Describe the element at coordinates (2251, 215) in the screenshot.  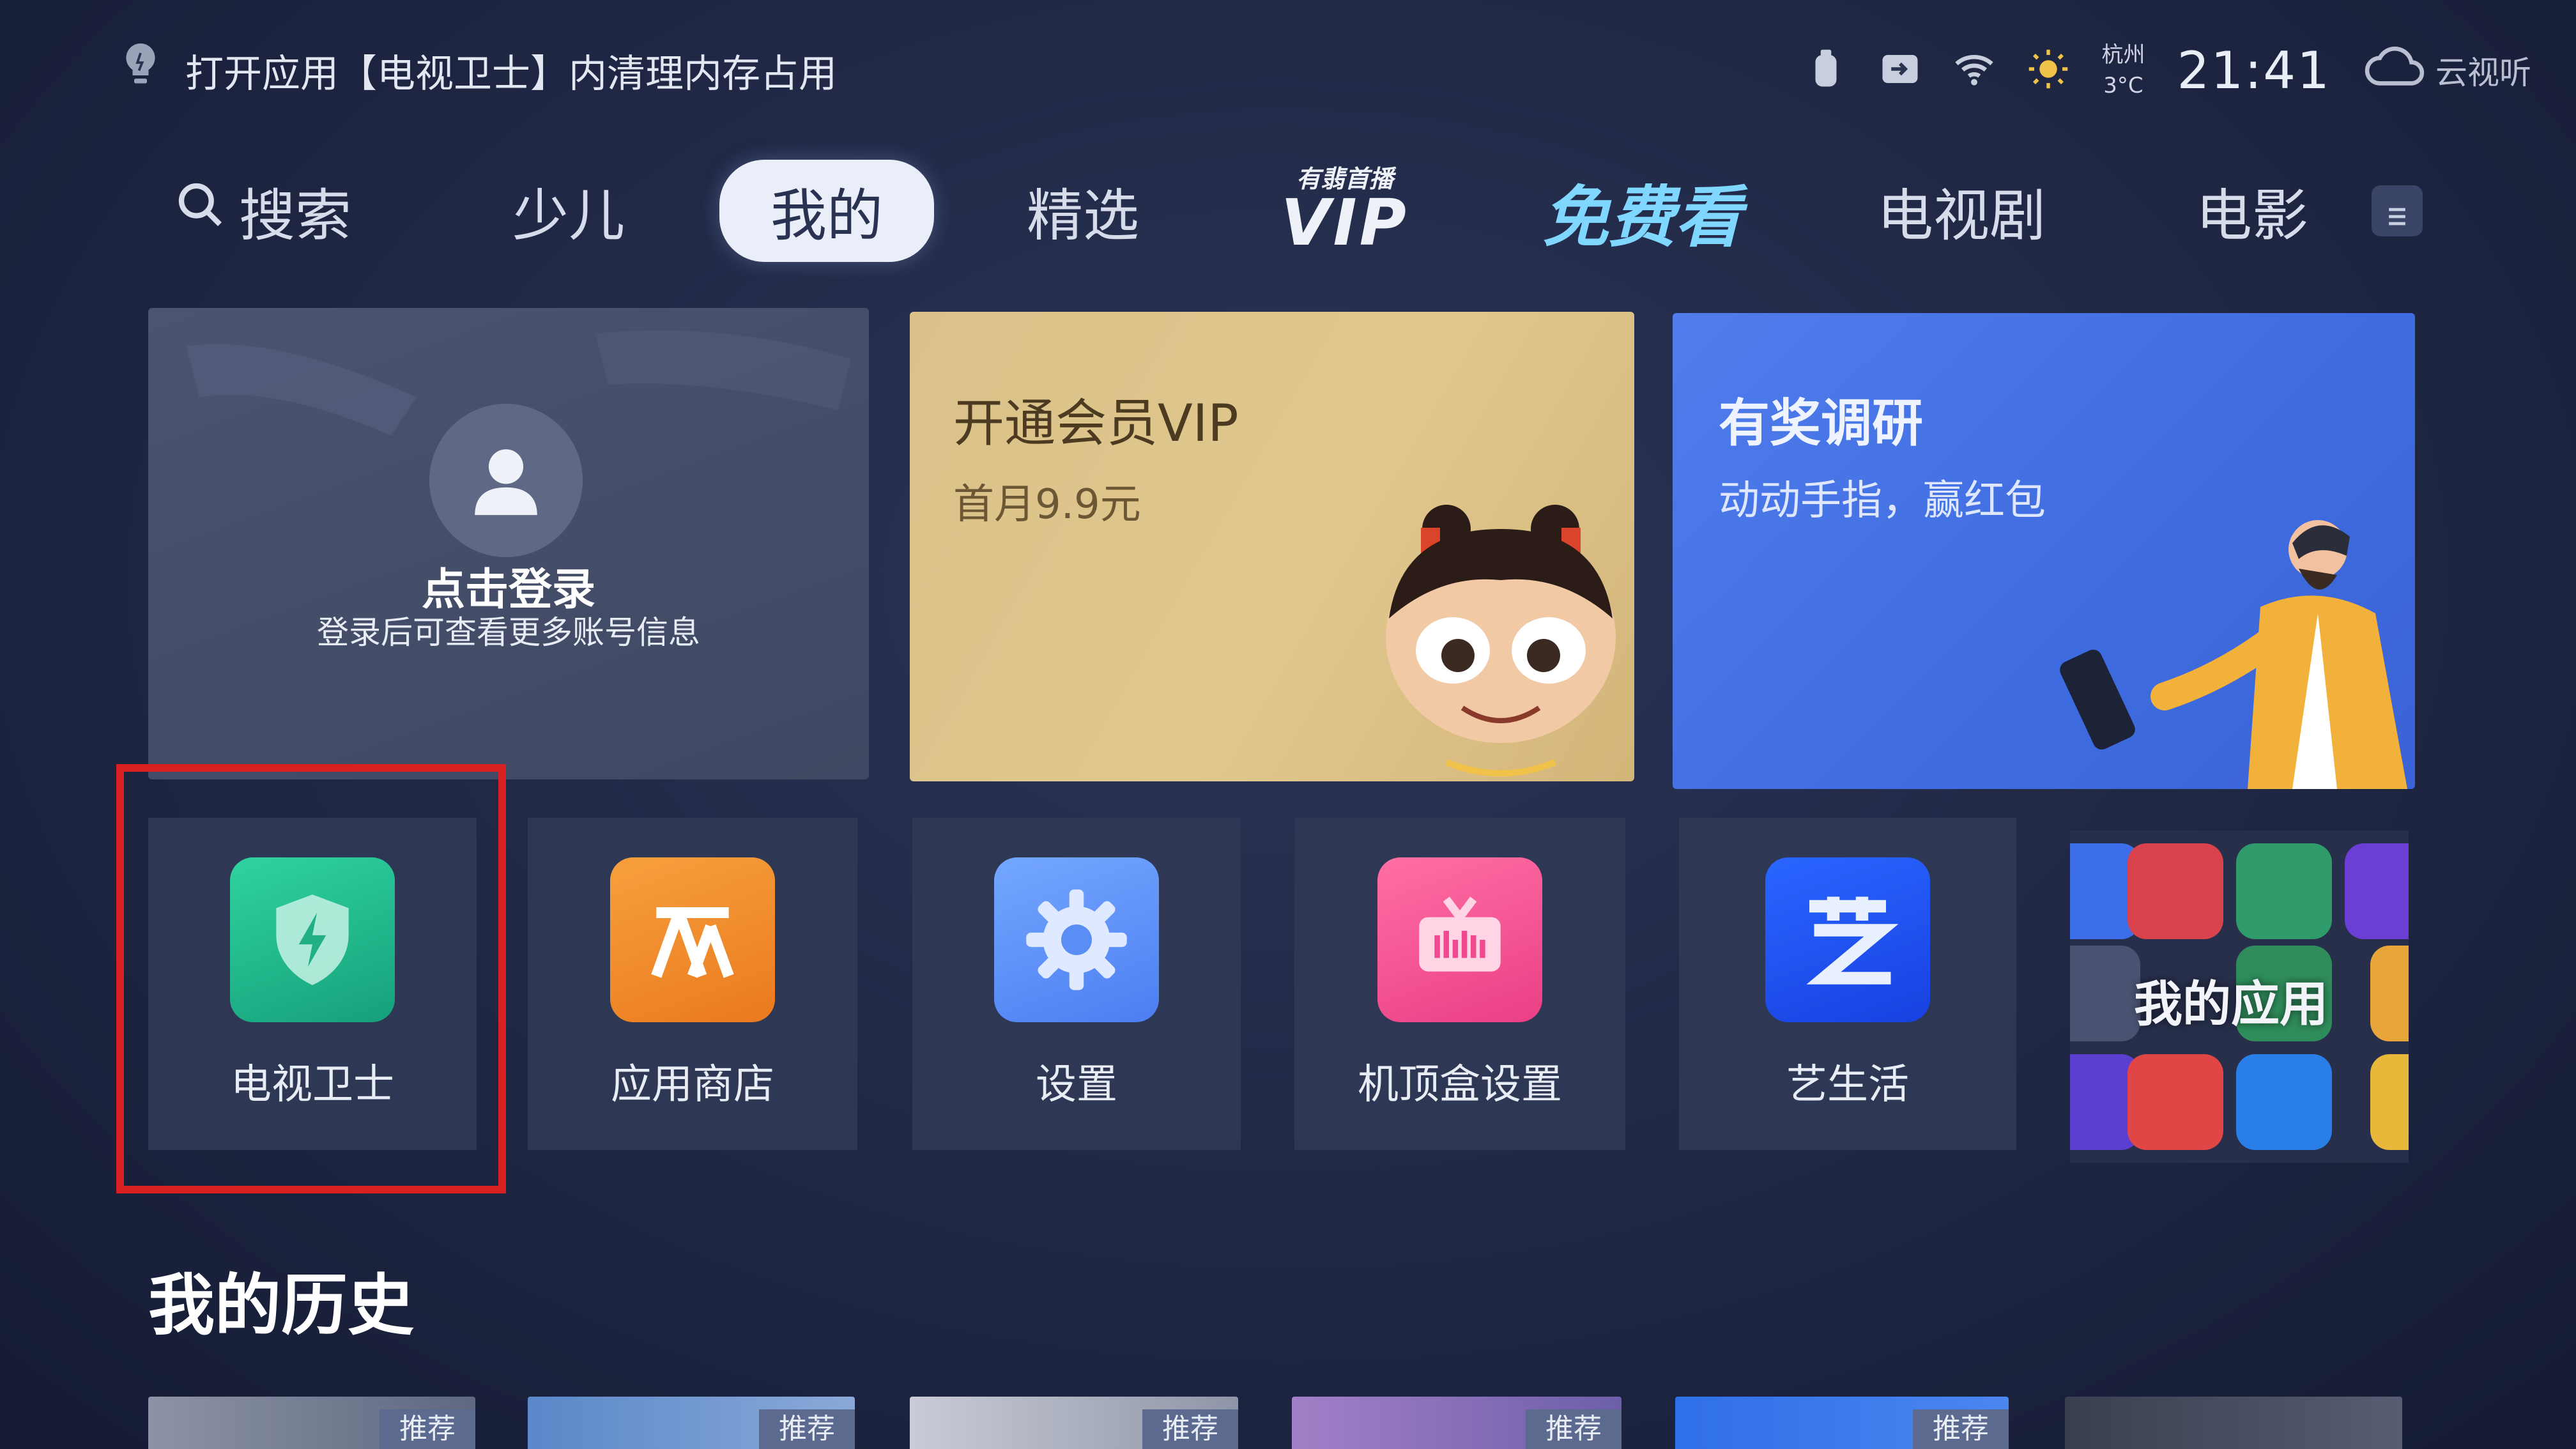
I see `tab-label: 电影` at that location.